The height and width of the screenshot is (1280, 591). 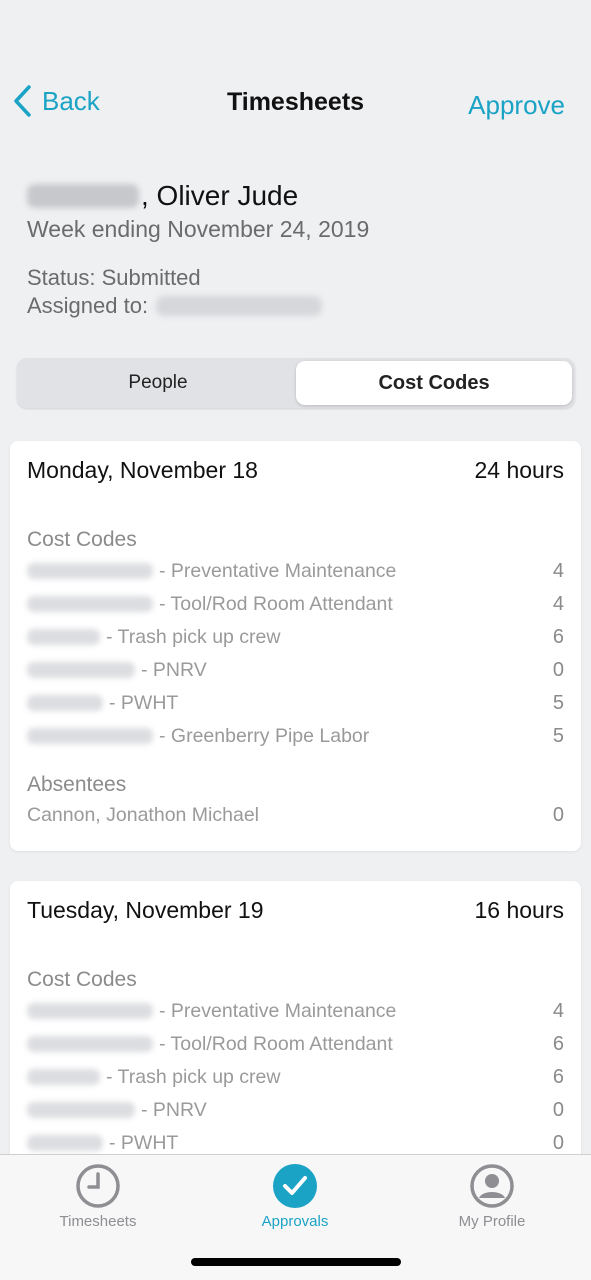 What do you see at coordinates (220, 195) in the screenshot?
I see `employee-given-names: , Oliver Jude` at bounding box center [220, 195].